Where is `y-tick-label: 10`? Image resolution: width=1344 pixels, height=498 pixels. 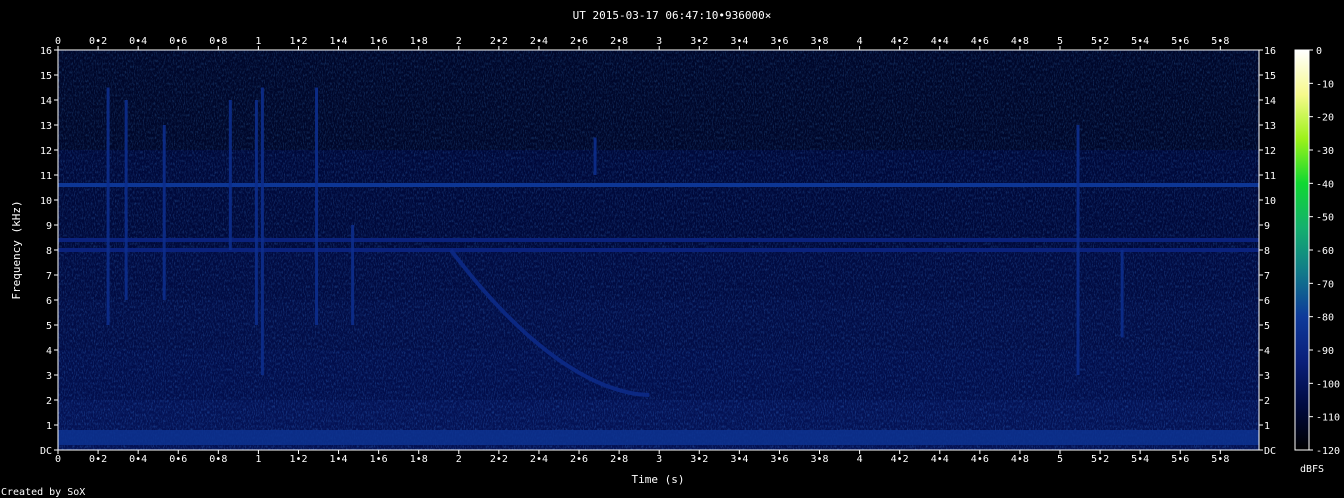 y-tick-label: 10 is located at coordinates (46, 201).